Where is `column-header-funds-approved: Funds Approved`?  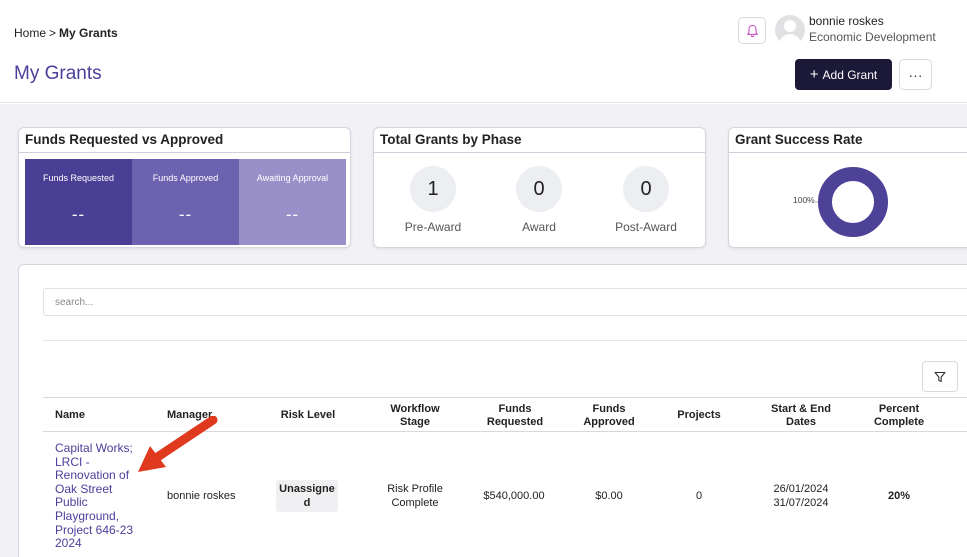 column-header-funds-approved: Funds Approved is located at coordinates (609, 415).